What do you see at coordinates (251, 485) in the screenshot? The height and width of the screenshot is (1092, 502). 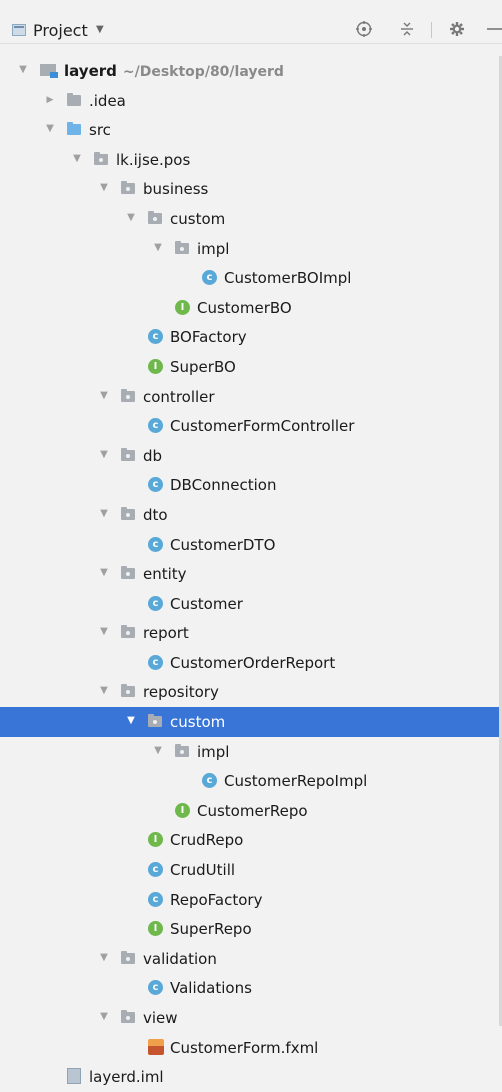 I see `tree-node: c DBConnection` at bounding box center [251, 485].